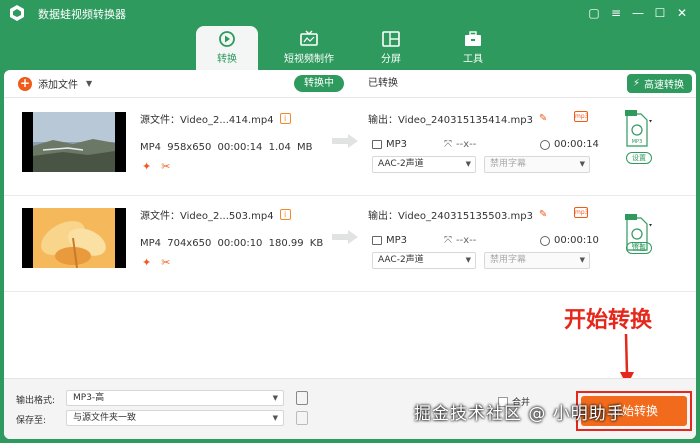  I want to click on convert-icon, so click(227, 39).